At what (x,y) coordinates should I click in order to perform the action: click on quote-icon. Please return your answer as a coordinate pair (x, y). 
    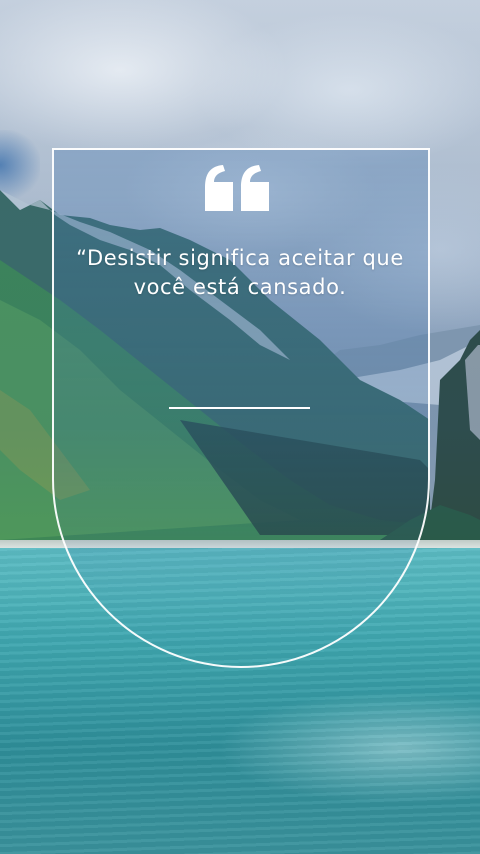
    Looking at the image, I should click on (237, 188).